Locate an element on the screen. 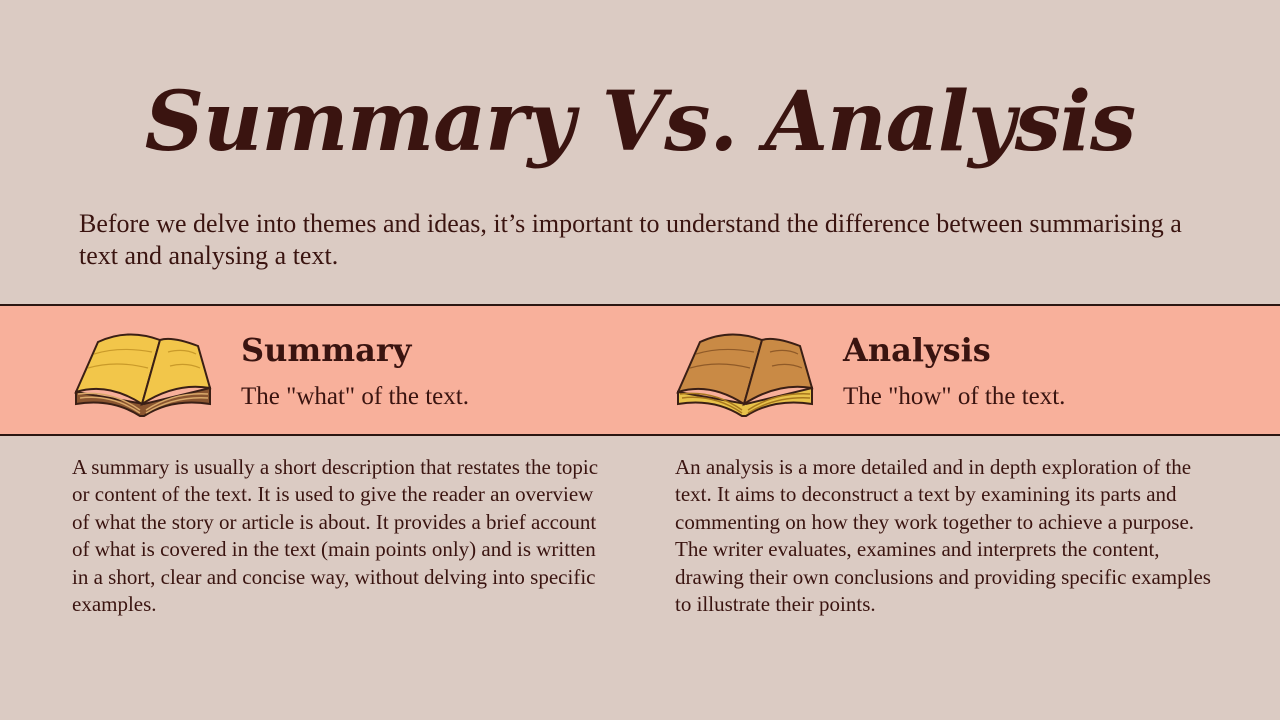 The width and height of the screenshot is (1280, 720). summary-book-icon is located at coordinates (143, 375).